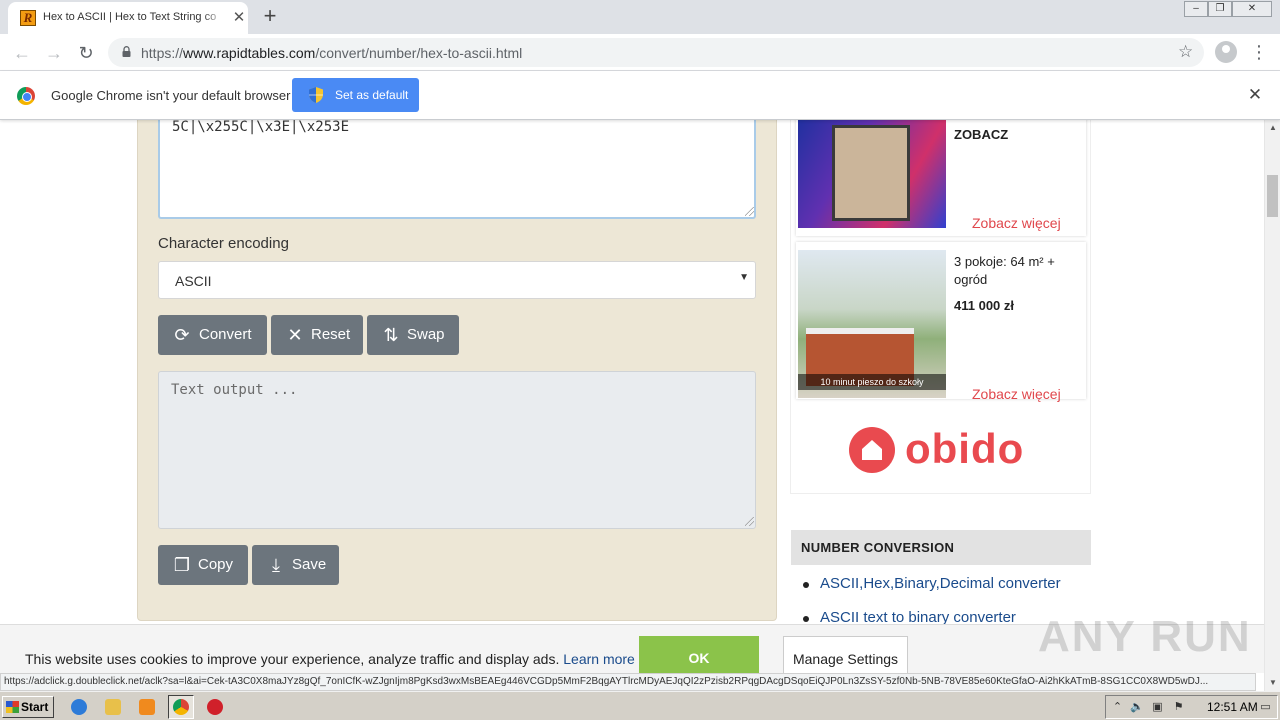 This screenshot has width=1280, height=720. What do you see at coordinates (1252, 9) in the screenshot?
I see `window-close-button: ✕` at bounding box center [1252, 9].